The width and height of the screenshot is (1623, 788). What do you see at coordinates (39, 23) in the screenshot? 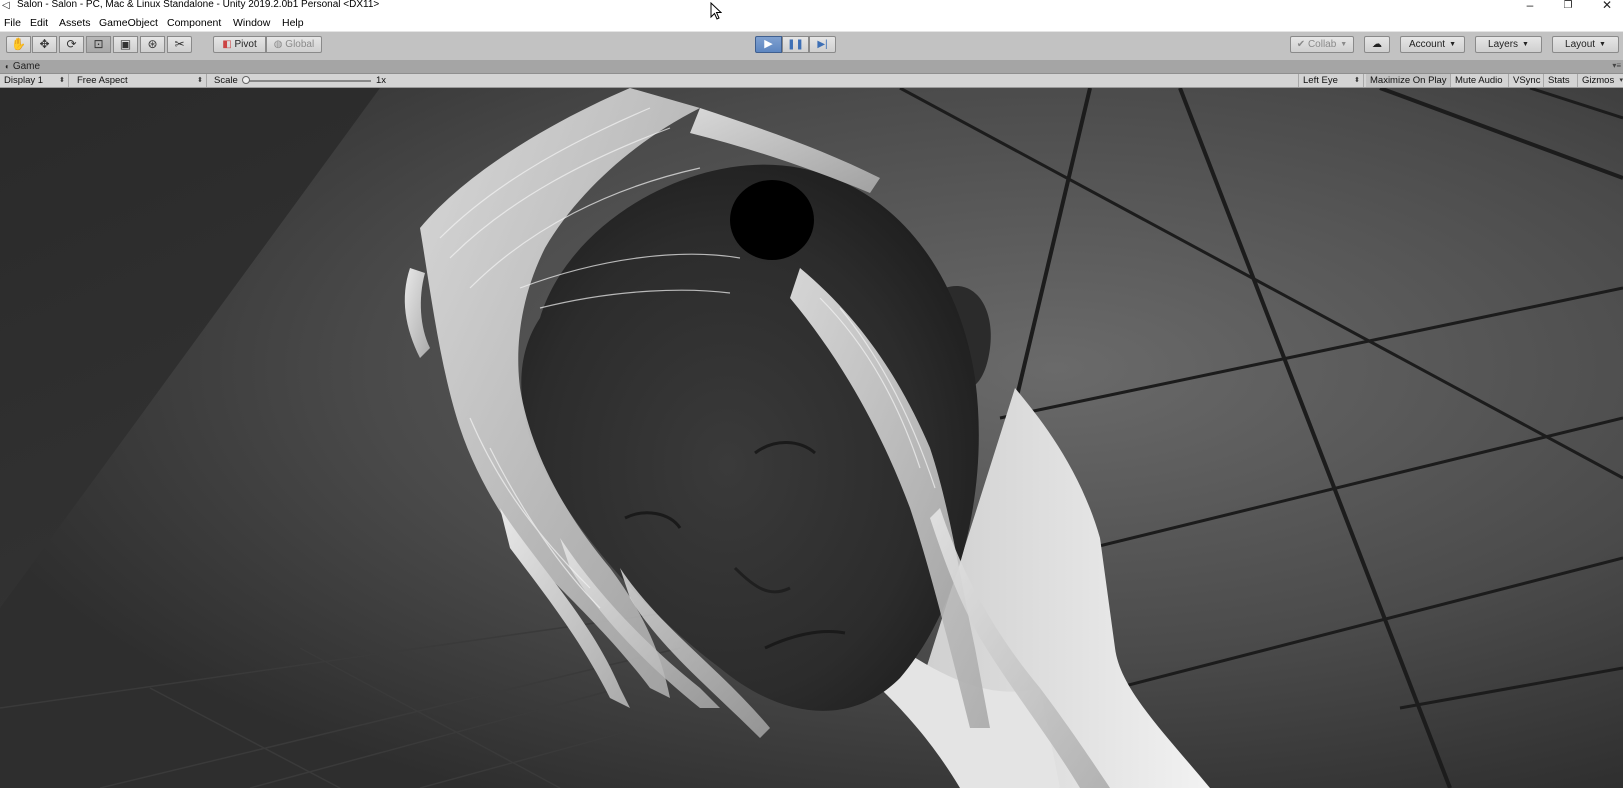
I see `menu-edit: Edit` at bounding box center [39, 23].